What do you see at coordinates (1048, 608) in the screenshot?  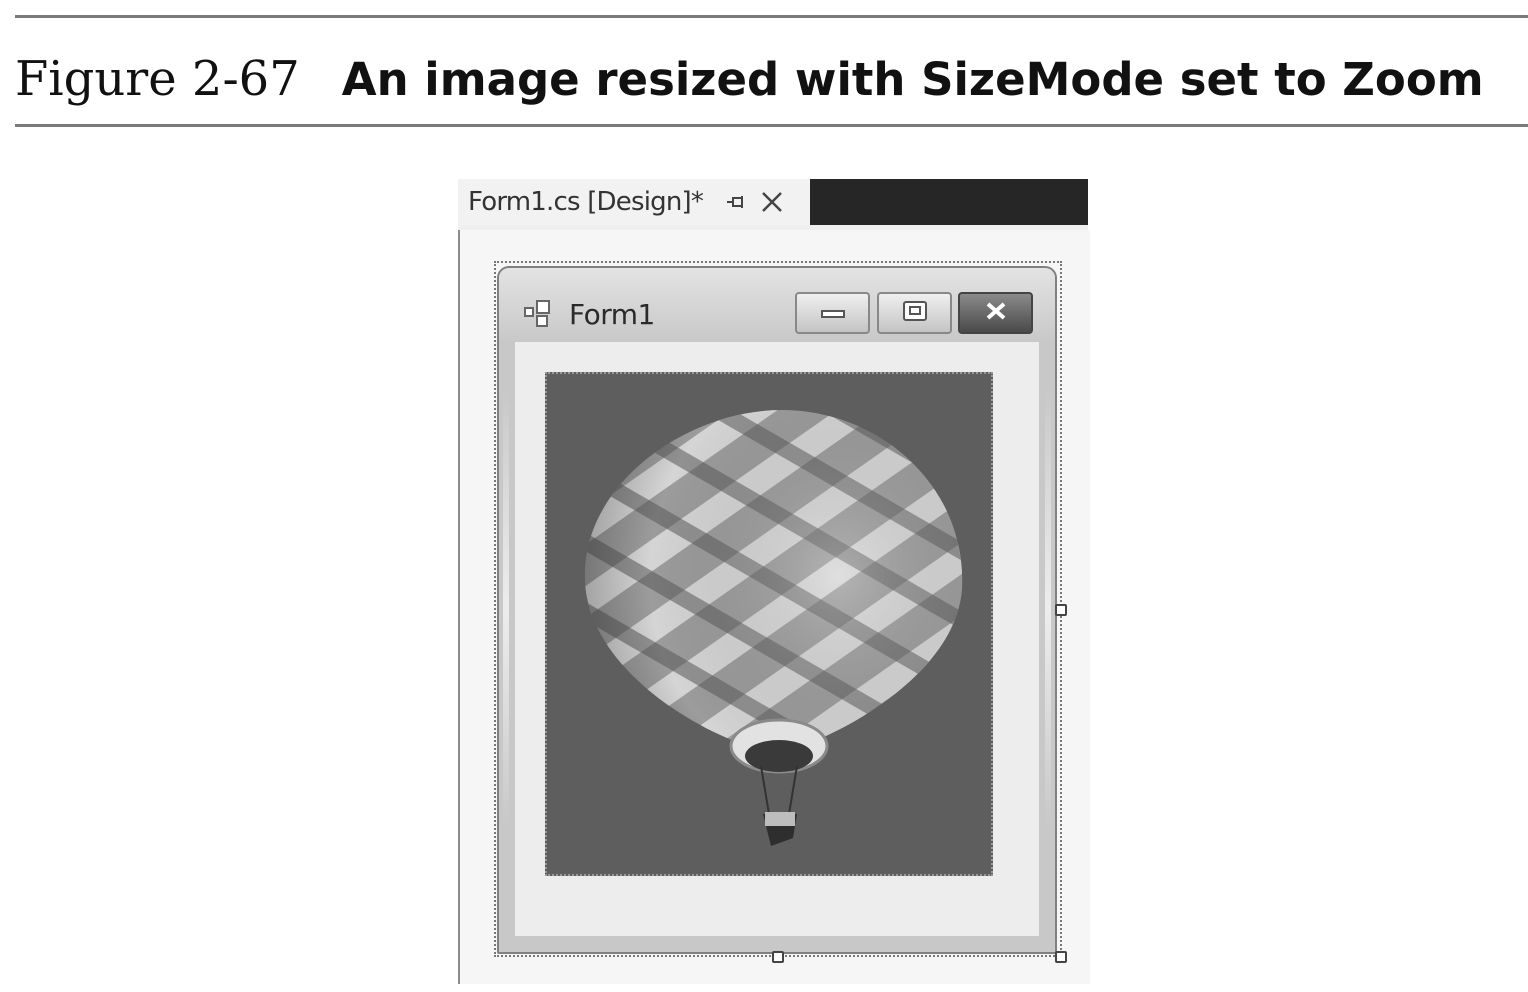 I see `form-border-right` at bounding box center [1048, 608].